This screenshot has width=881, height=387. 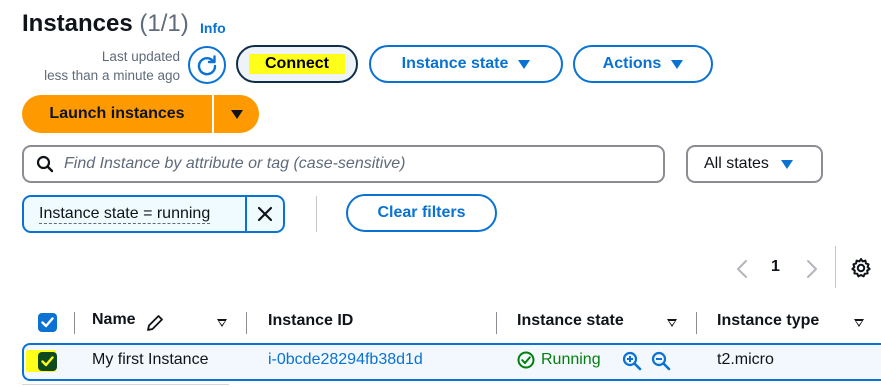 I want to click on page-title-text: Instances, so click(x=77, y=23).